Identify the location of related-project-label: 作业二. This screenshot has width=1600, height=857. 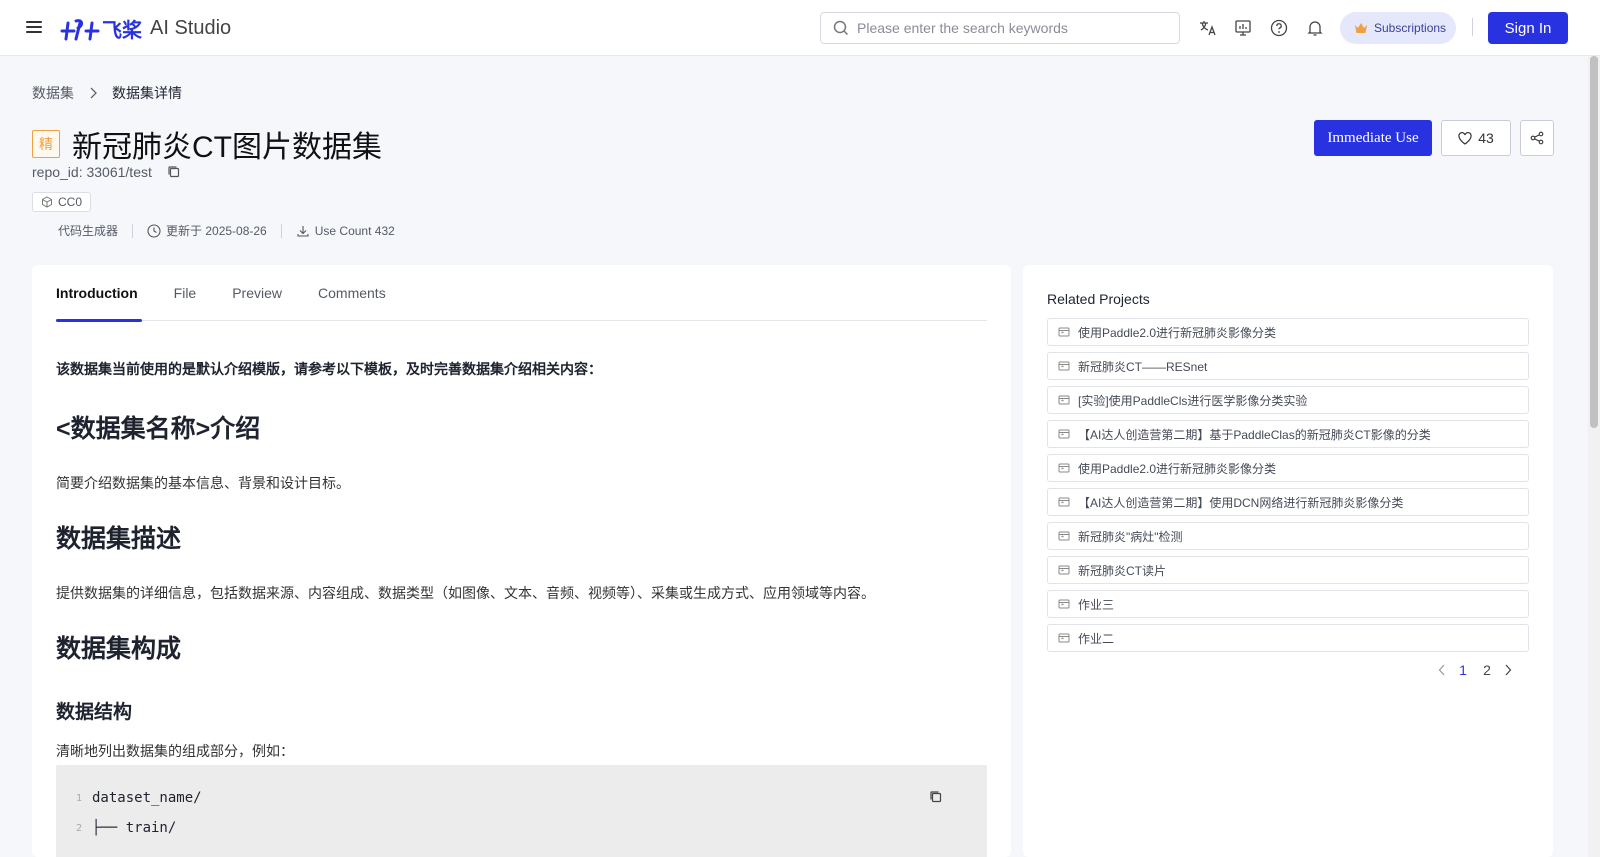
(1096, 638).